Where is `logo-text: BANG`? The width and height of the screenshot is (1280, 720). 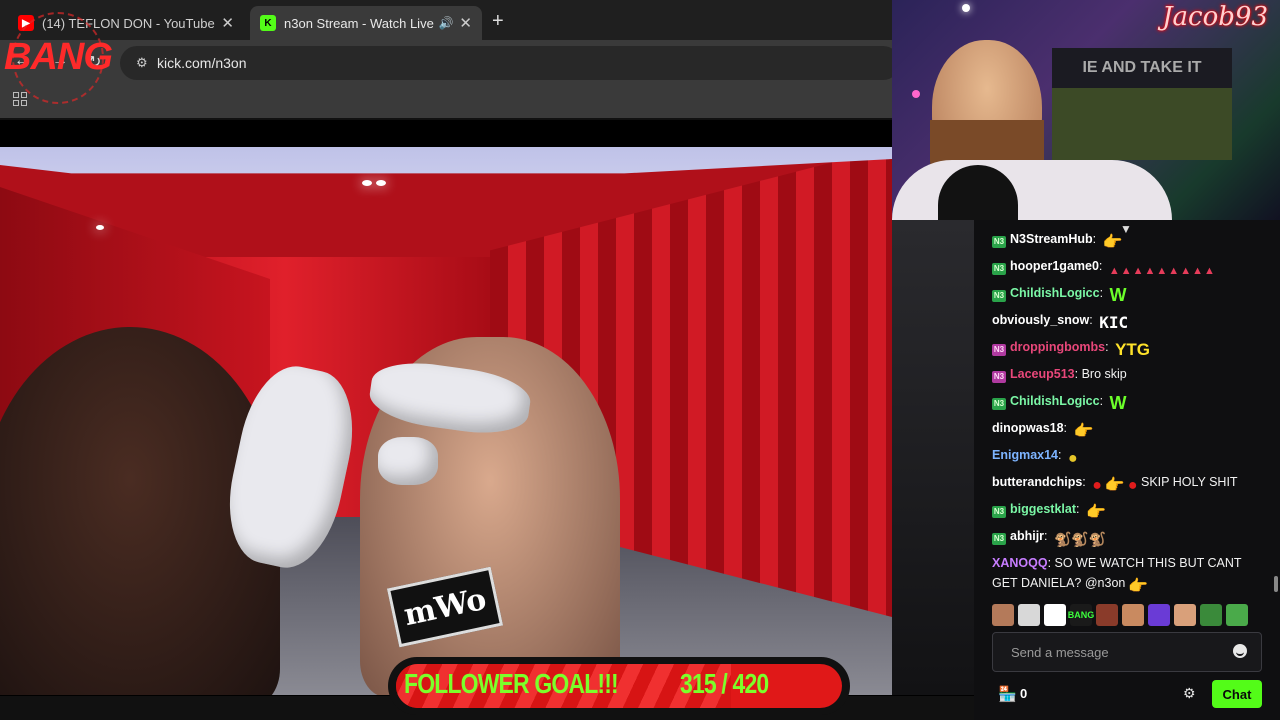
logo-text: BANG is located at coordinates (58, 57).